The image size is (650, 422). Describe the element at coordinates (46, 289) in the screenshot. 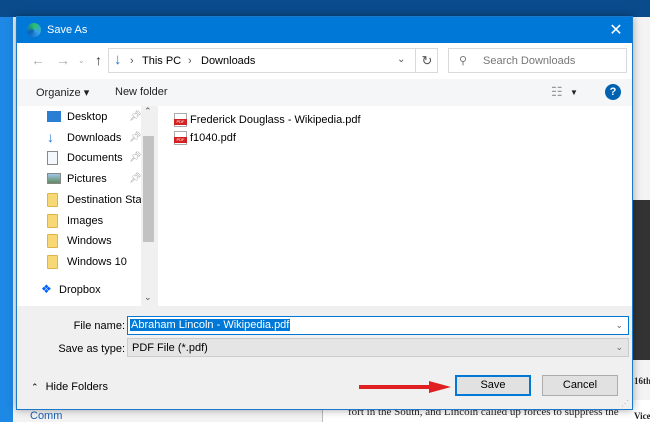

I see `dropbox-icon: ❖` at that location.